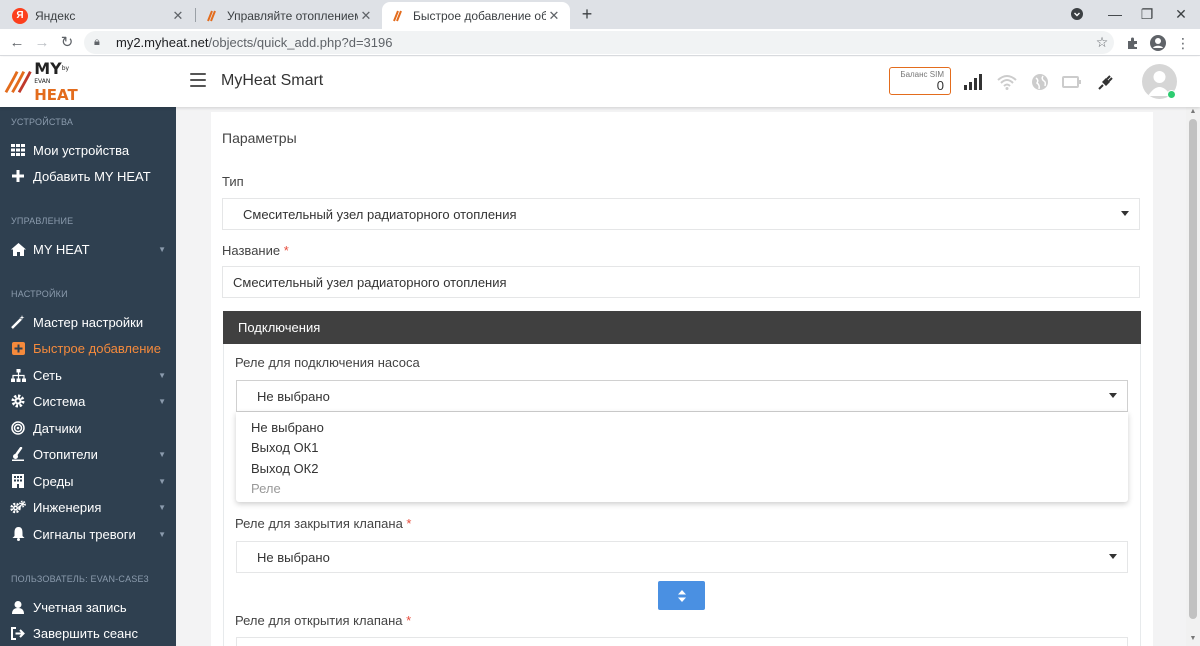 The height and width of the screenshot is (646, 1200). I want to click on back-icon: ←, so click(17, 42).